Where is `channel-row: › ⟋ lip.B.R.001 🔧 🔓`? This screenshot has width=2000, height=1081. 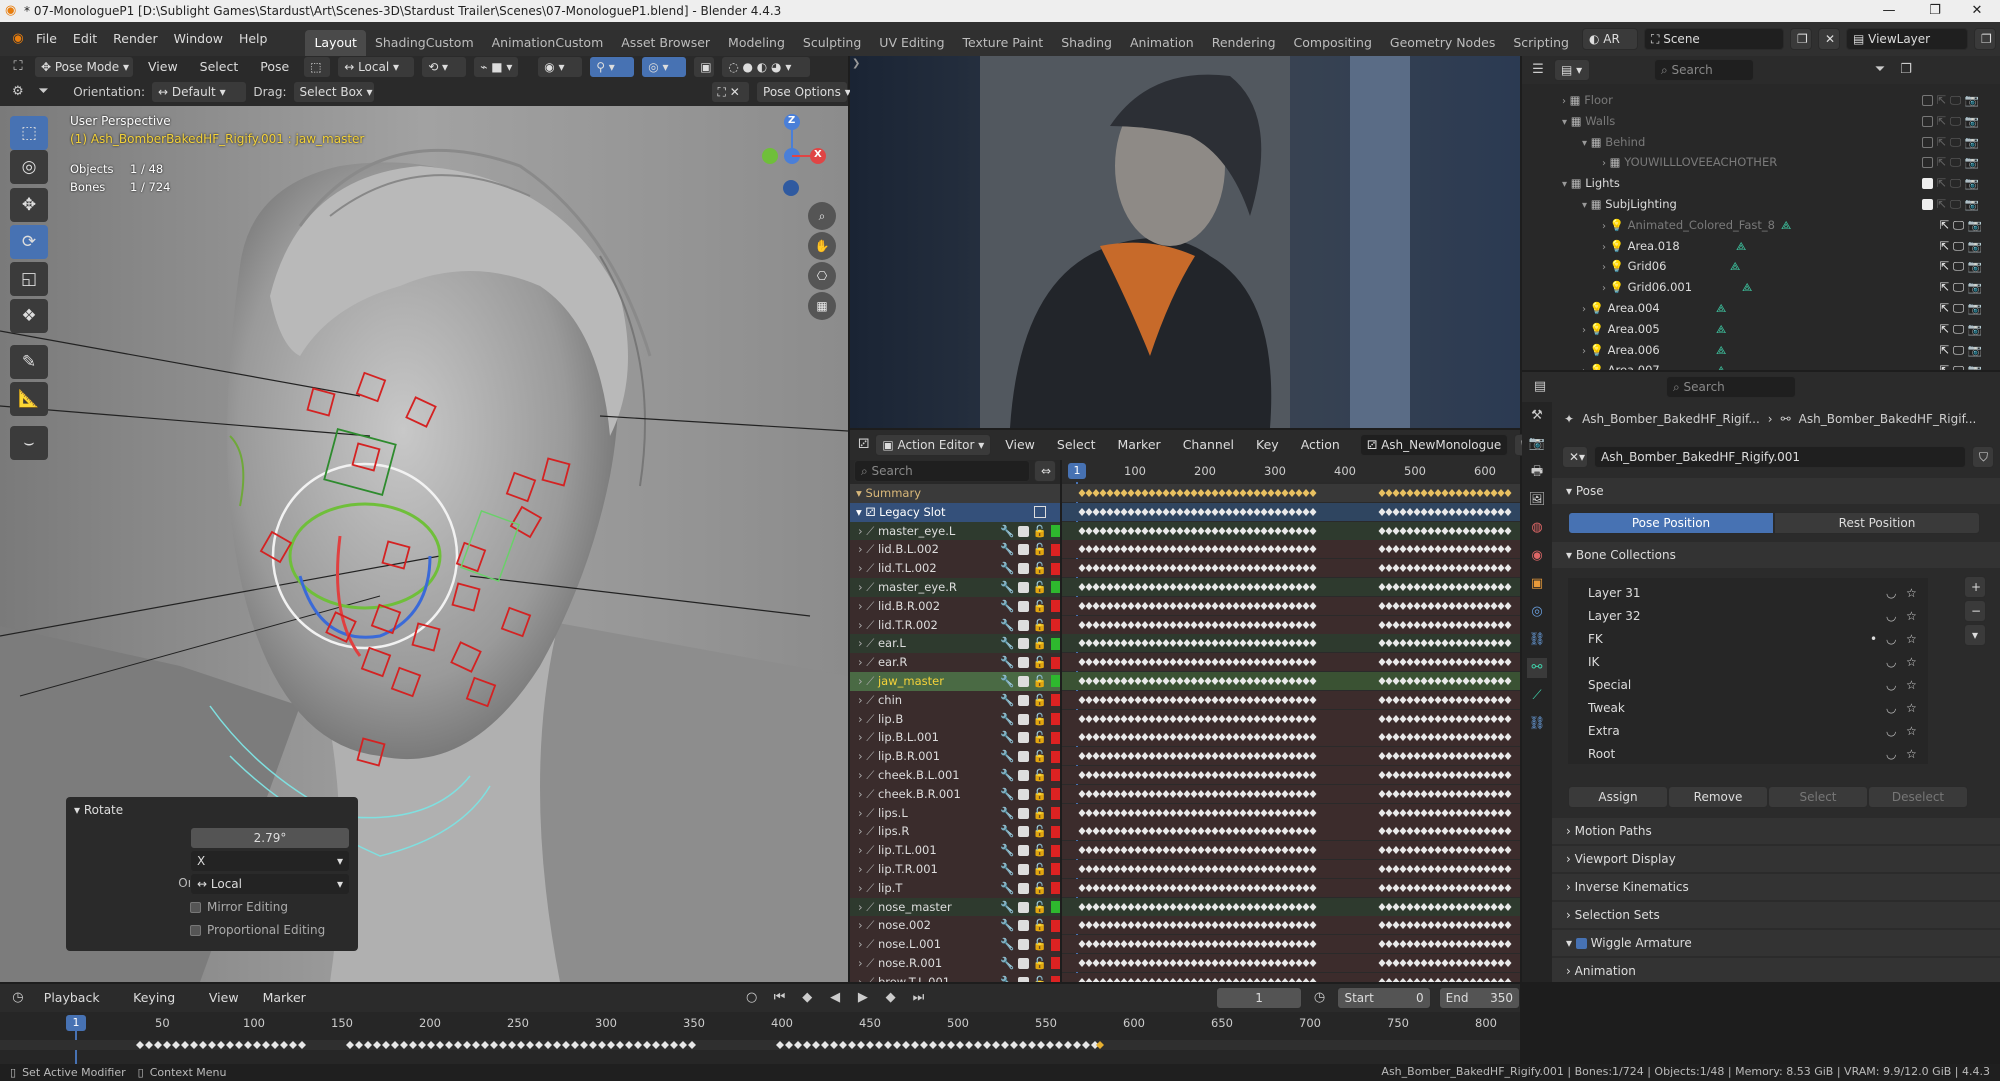
channel-row: › ⟋ lip.B.R.001 🔧 🔓 is located at coordinates (955, 756).